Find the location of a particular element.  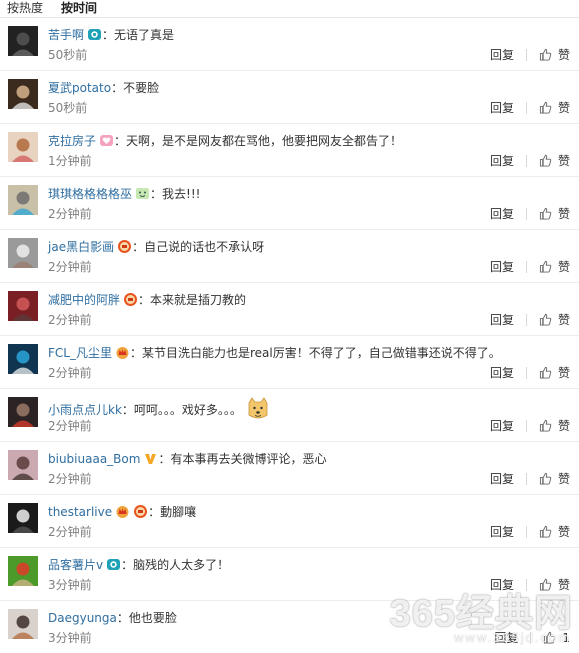

comment-line: biubiuaaa_Bom ：有本事再去关微博评论，恶心 is located at coordinates (187, 459).